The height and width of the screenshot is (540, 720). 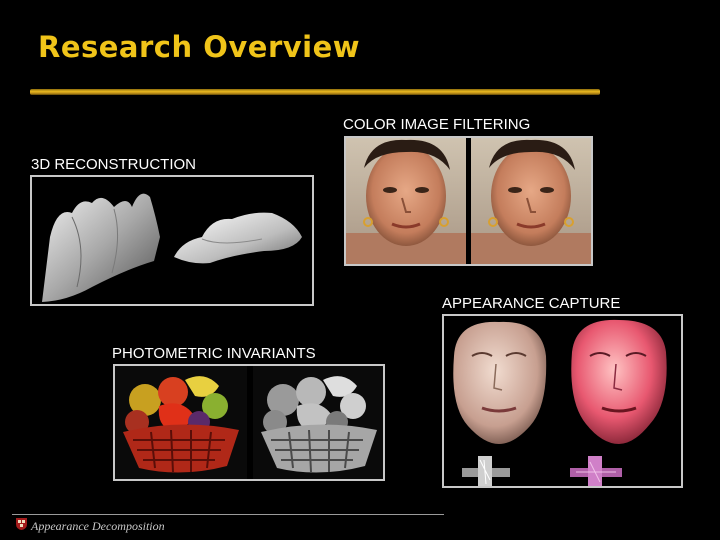 What do you see at coordinates (228, 514) in the screenshot?
I see `footer-divider` at bounding box center [228, 514].